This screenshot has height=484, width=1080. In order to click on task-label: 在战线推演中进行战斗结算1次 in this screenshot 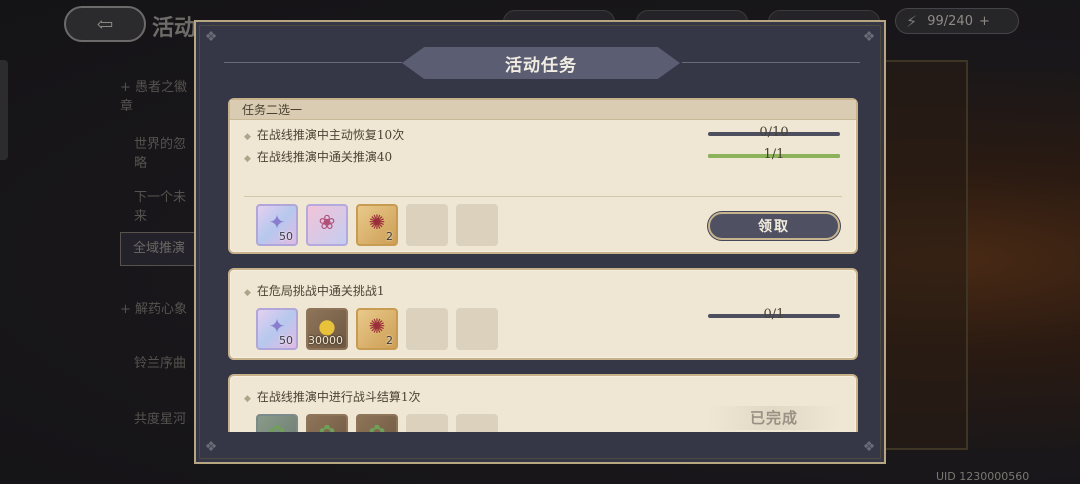, I will do `click(338, 397)`.